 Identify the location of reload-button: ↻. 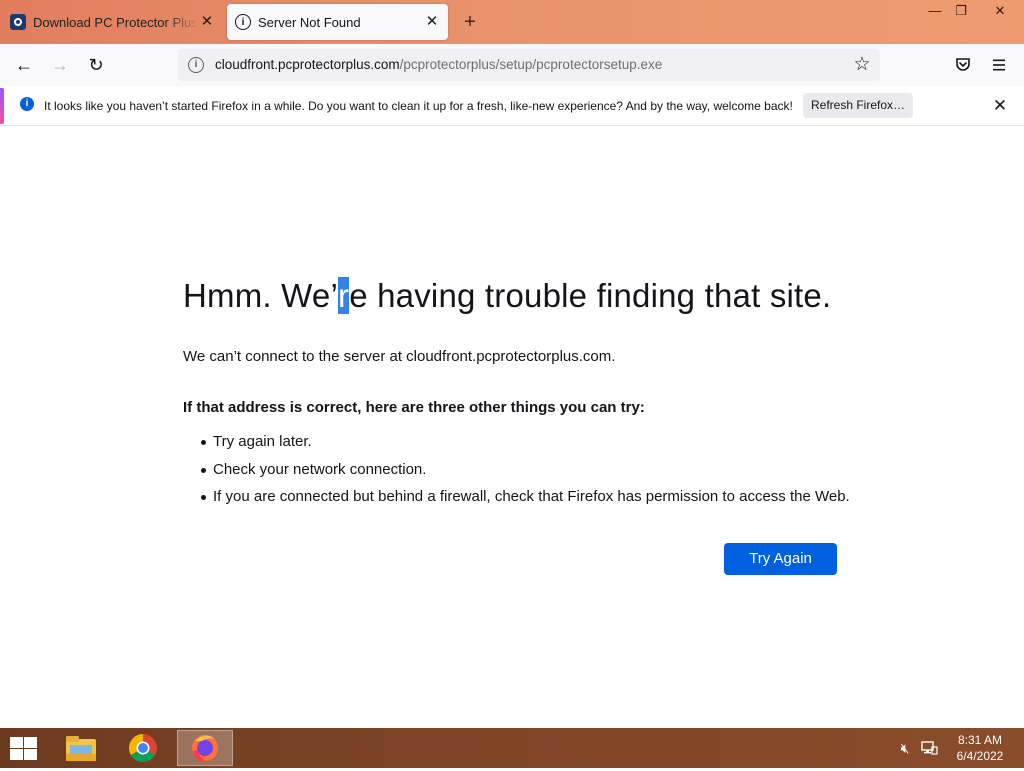
(96, 65).